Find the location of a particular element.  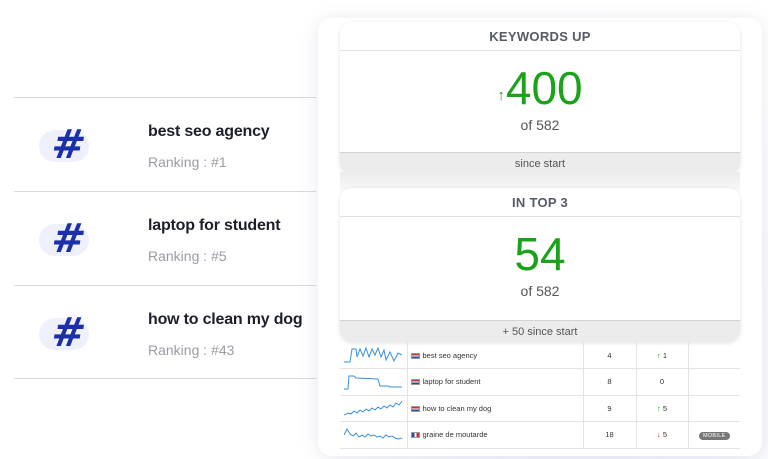

keyword-title: how to clean my dog is located at coordinates (225, 319).